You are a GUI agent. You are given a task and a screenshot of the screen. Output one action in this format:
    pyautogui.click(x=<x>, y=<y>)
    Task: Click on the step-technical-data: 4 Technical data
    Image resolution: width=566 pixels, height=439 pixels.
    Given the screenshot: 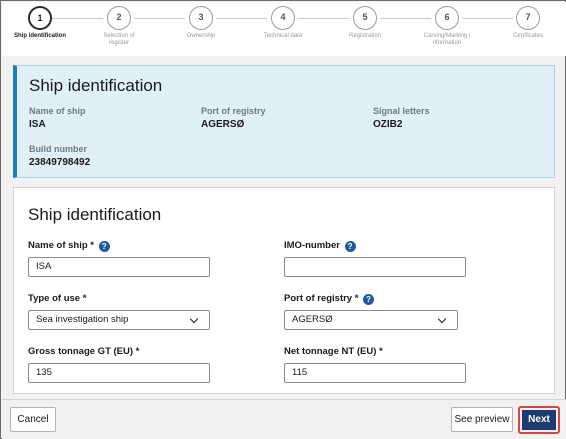 What is the action you would take?
    pyautogui.click(x=283, y=23)
    